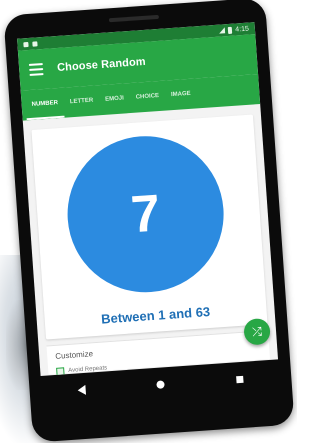 Image resolution: width=320 pixels, height=443 pixels. Describe the element at coordinates (74, 355) in the screenshot. I see `customize-label: Customize` at that location.